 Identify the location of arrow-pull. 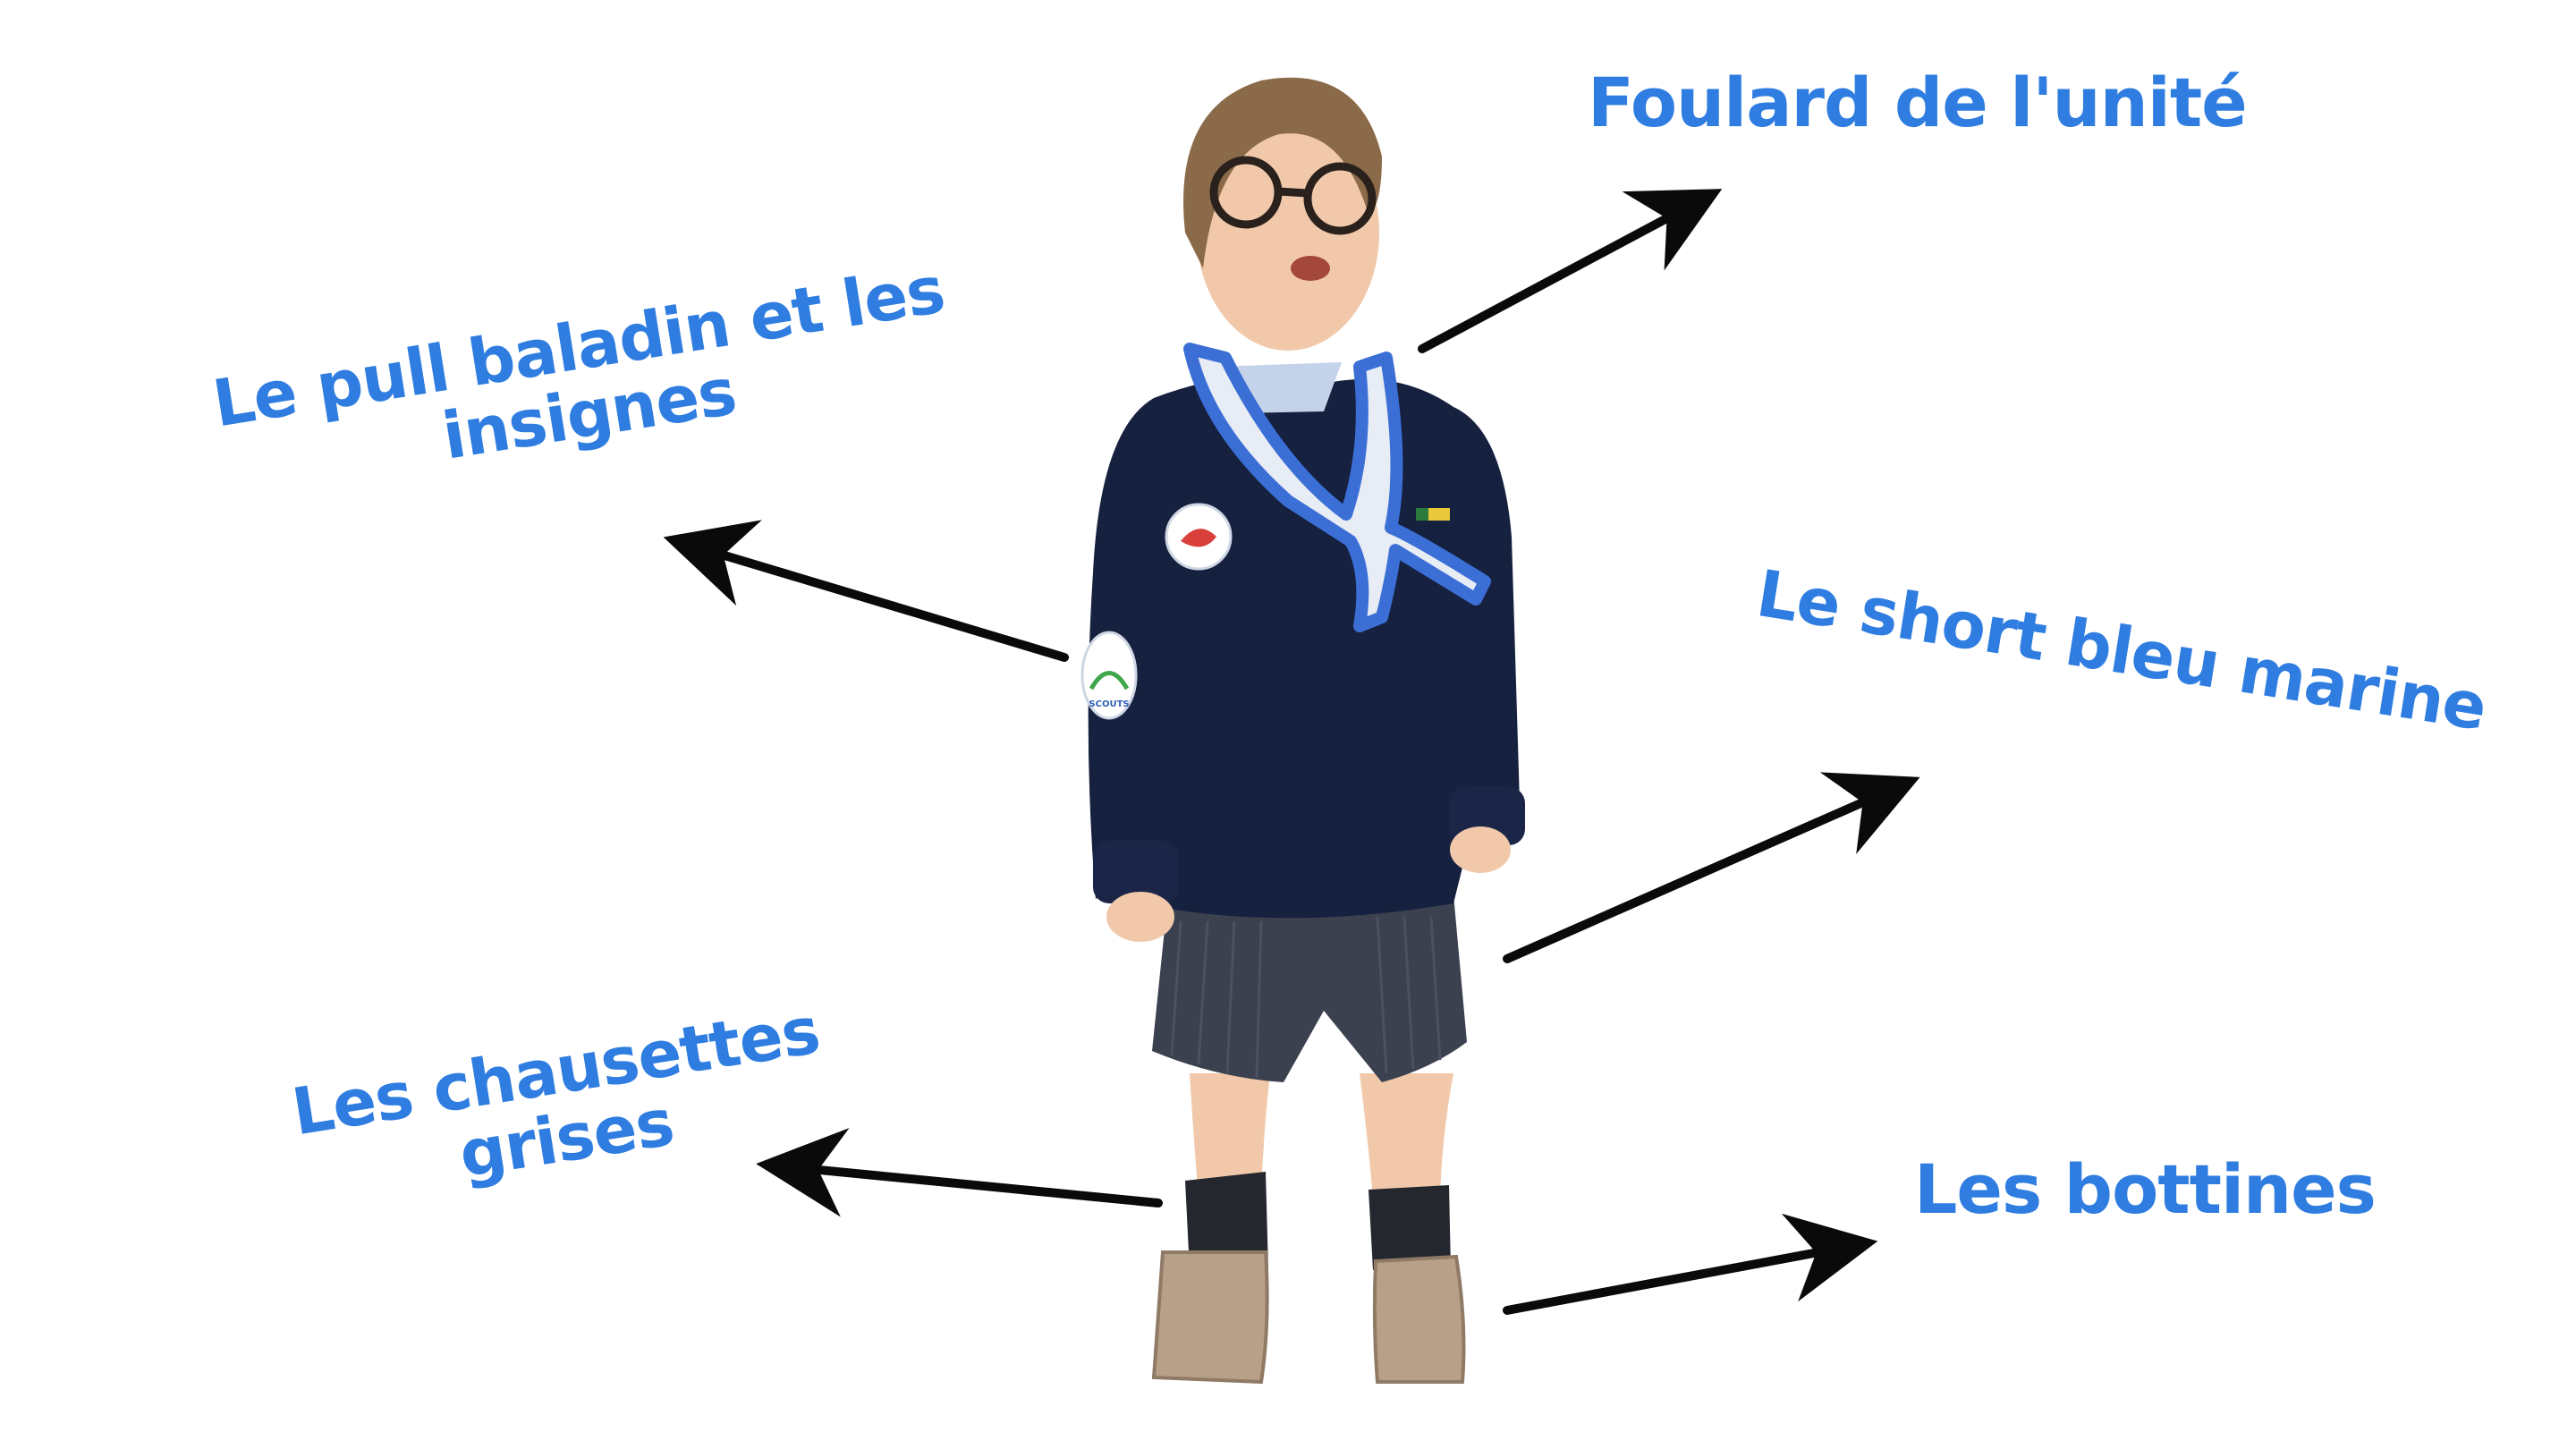
(866, 591).